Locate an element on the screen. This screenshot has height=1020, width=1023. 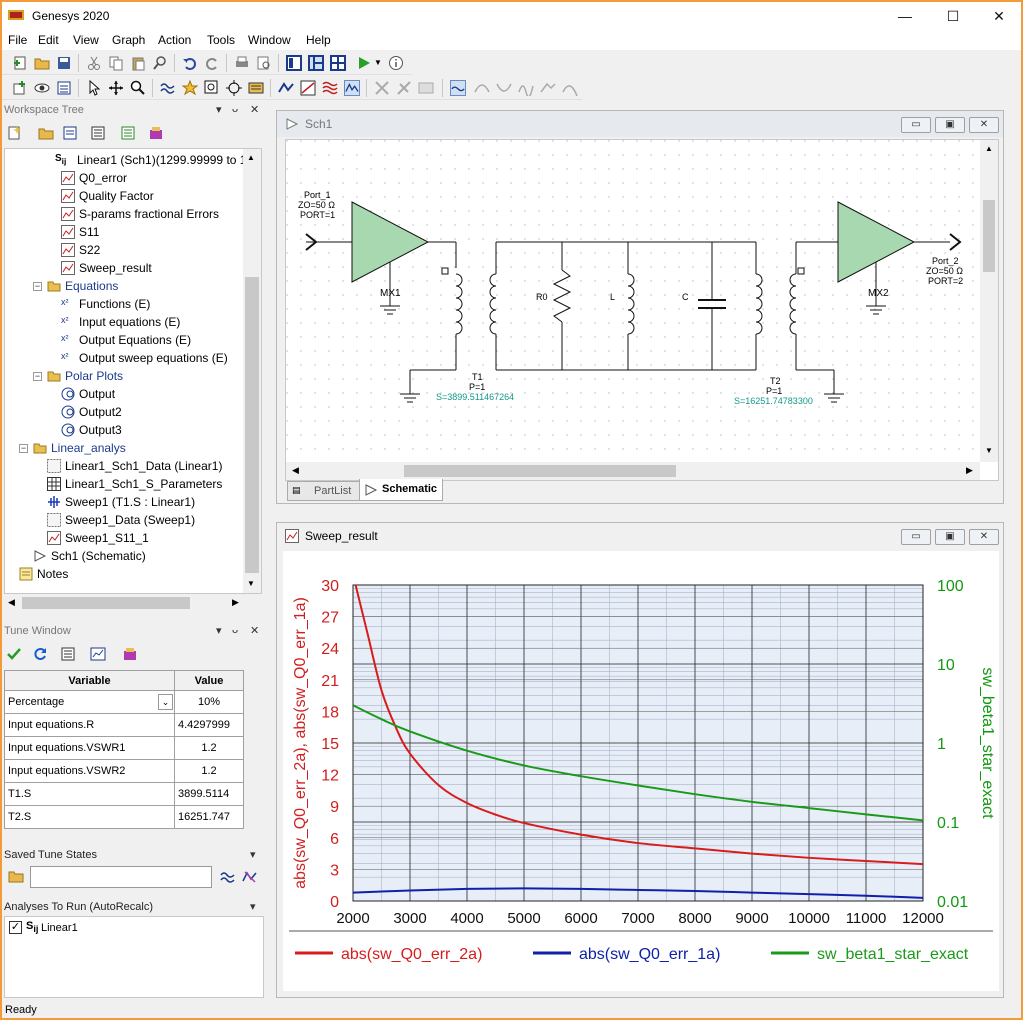
new-icon is located at coordinates (20, 63).